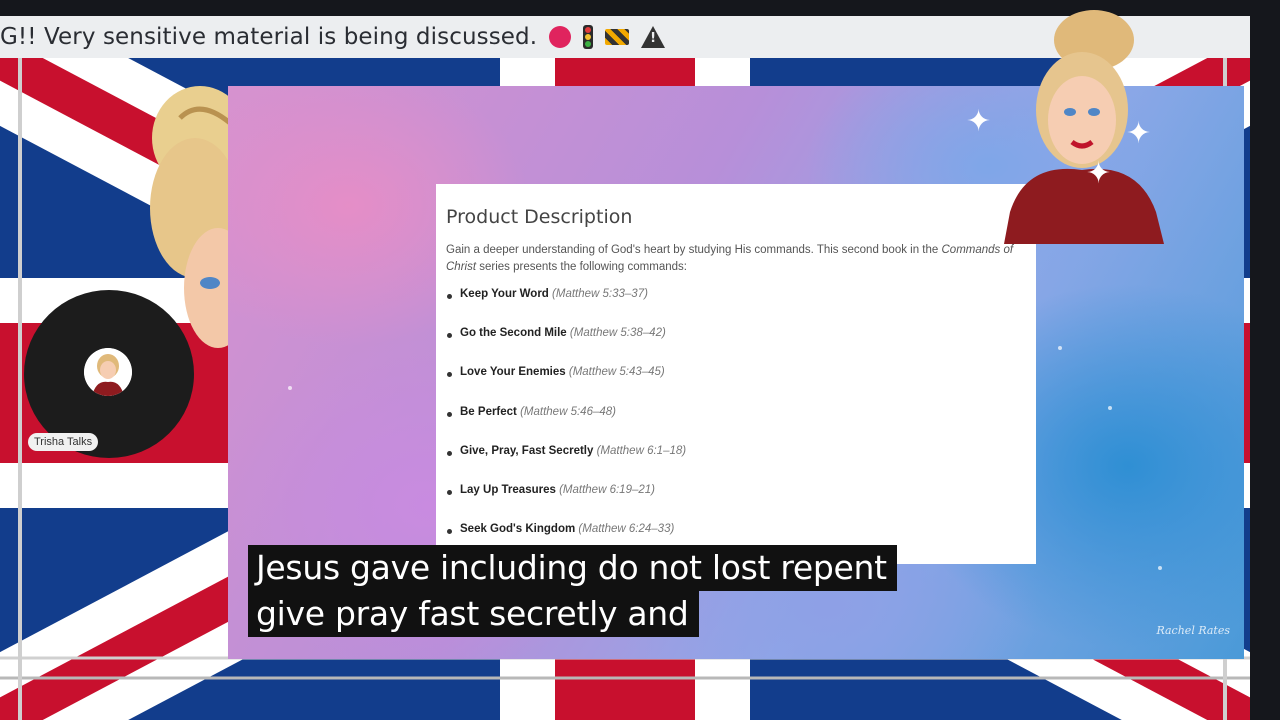 Image resolution: width=1280 pixels, height=720 pixels. What do you see at coordinates (641, 450) in the screenshot?
I see `command-ref: (Matthew 6:1–18)` at bounding box center [641, 450].